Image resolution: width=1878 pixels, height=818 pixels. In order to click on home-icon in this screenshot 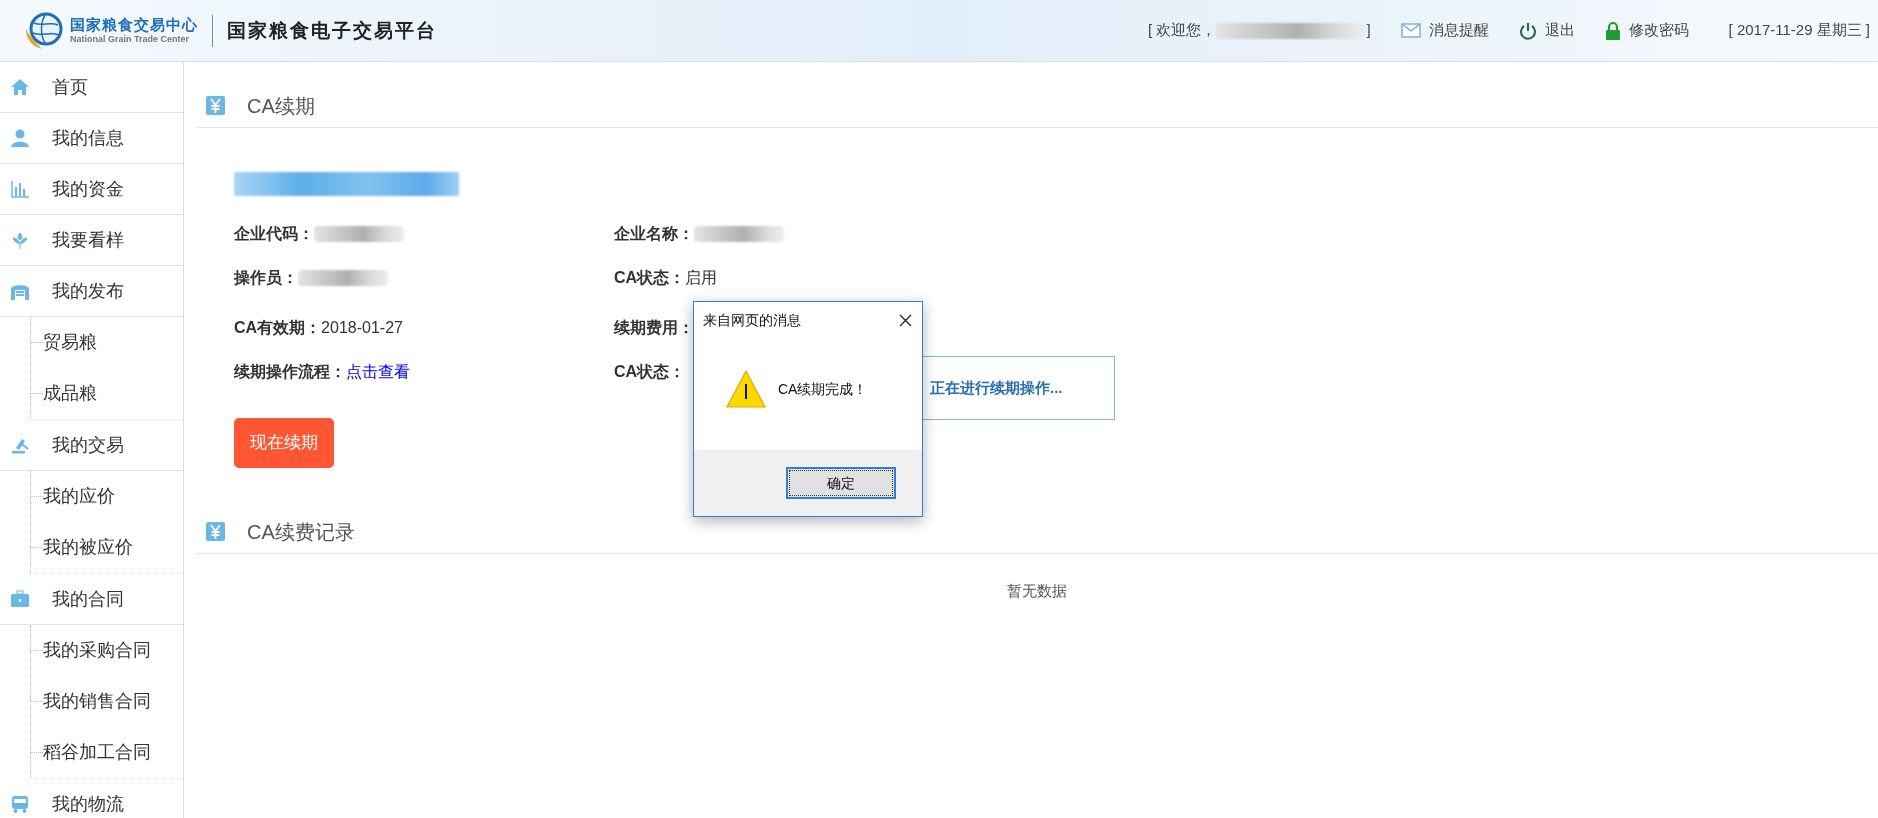, I will do `click(20, 87)`.